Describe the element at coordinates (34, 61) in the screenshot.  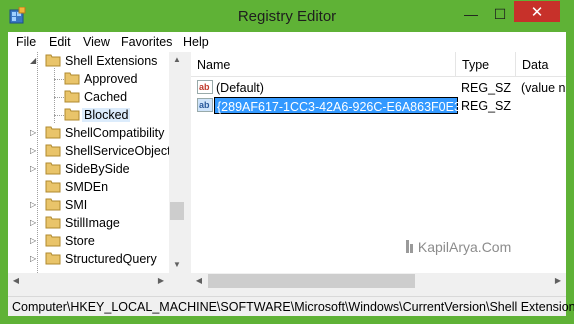
I see `collapse-arrow-icon: ◢` at that location.